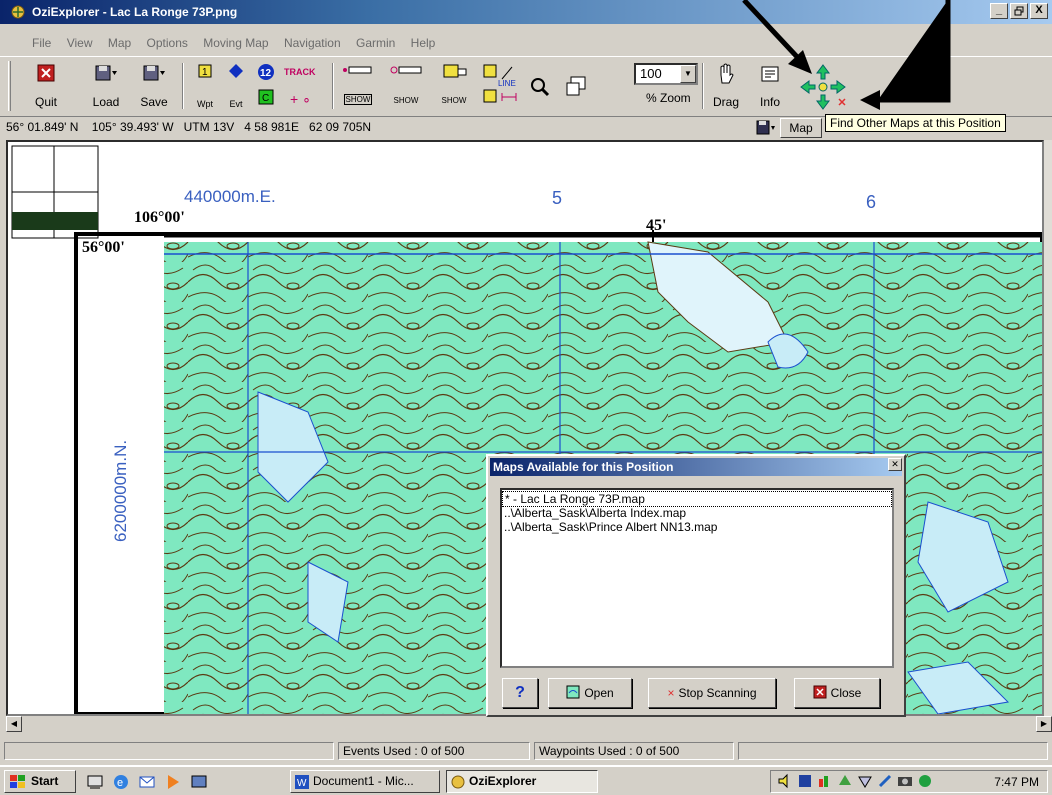  What do you see at coordinates (106, 86) in the screenshot?
I see `load-button: Load` at bounding box center [106, 86].